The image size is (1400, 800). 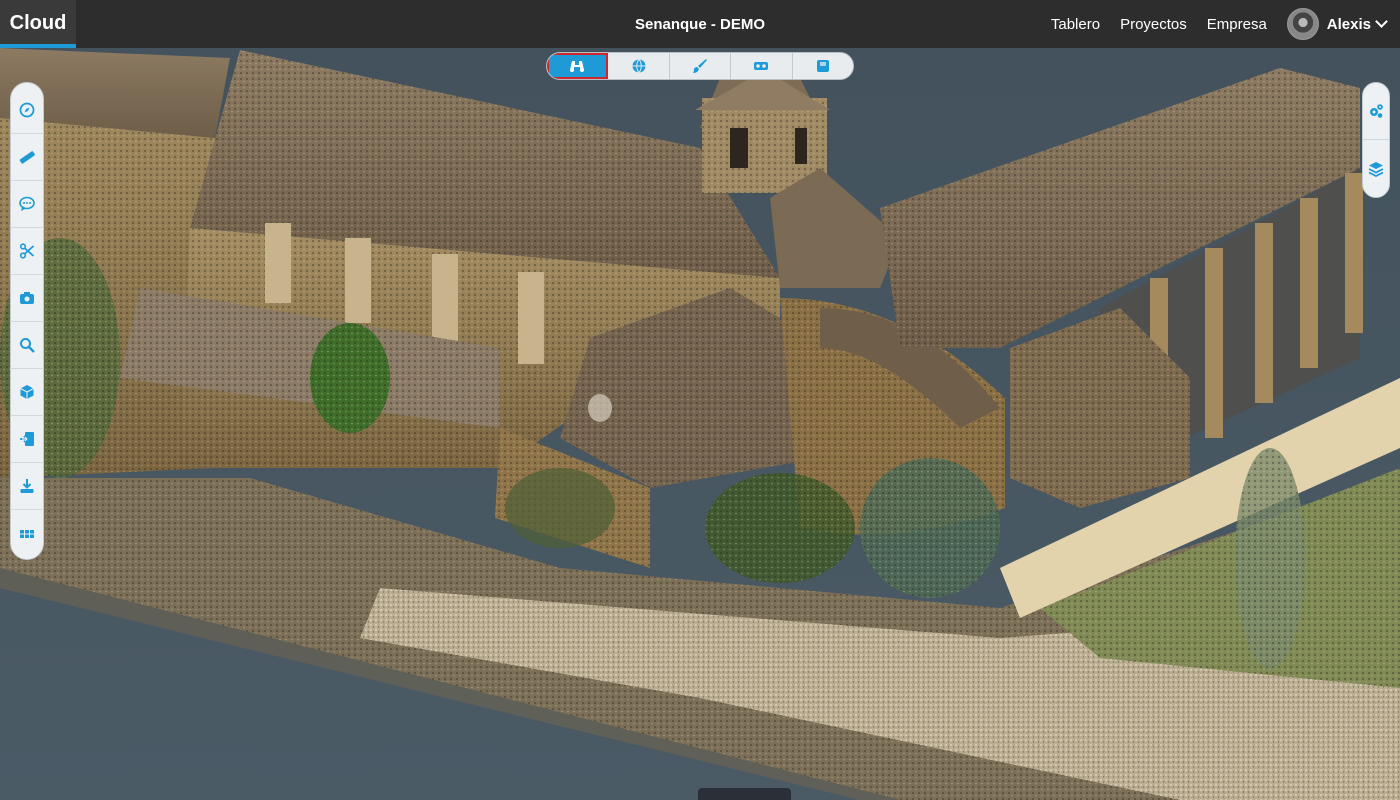 I want to click on measure-tool-button, so click(x=27, y=157).